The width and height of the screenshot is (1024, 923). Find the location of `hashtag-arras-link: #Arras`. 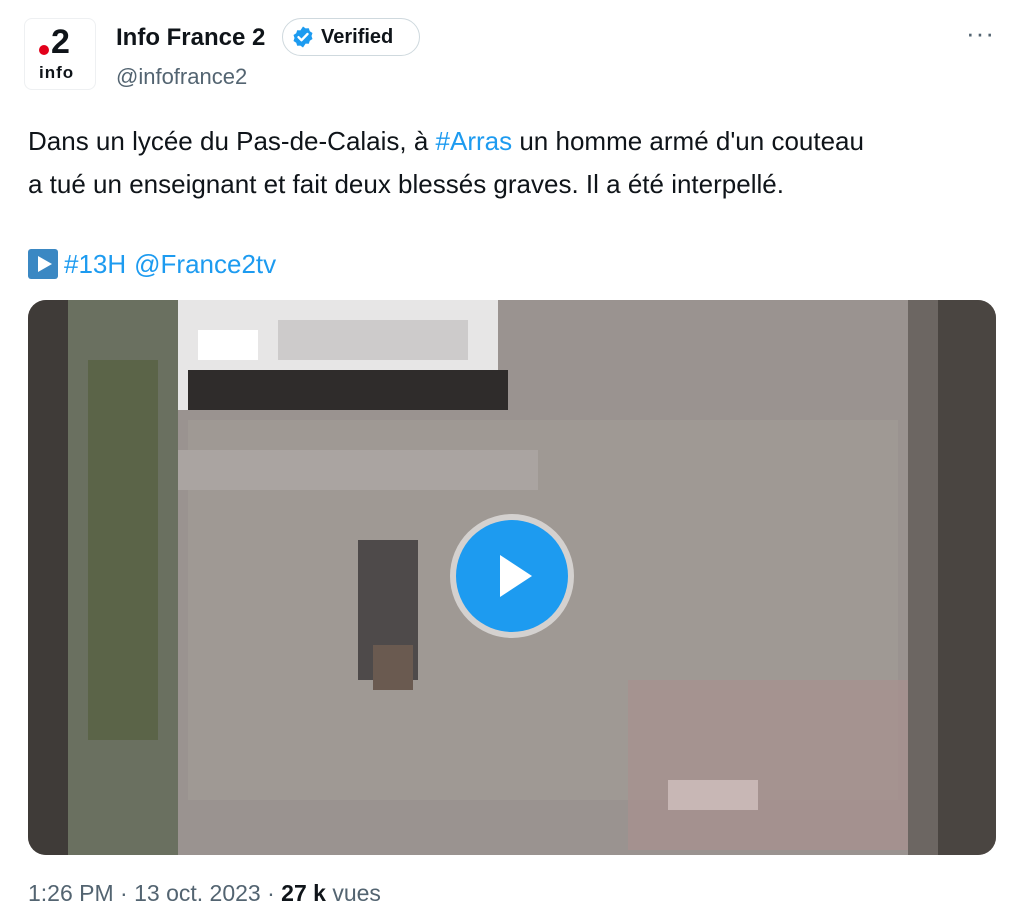

hashtag-arras-link: #Arras is located at coordinates (474, 141).